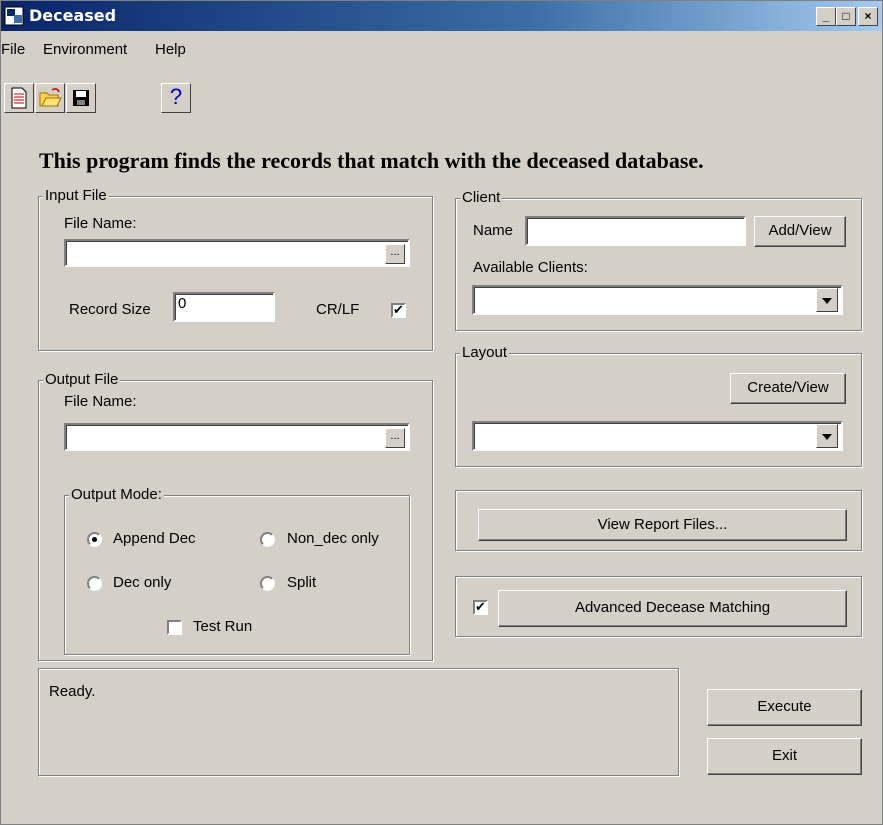 The height and width of the screenshot is (825, 883). I want to click on available-clients-label: Available Clients:, so click(530, 267).